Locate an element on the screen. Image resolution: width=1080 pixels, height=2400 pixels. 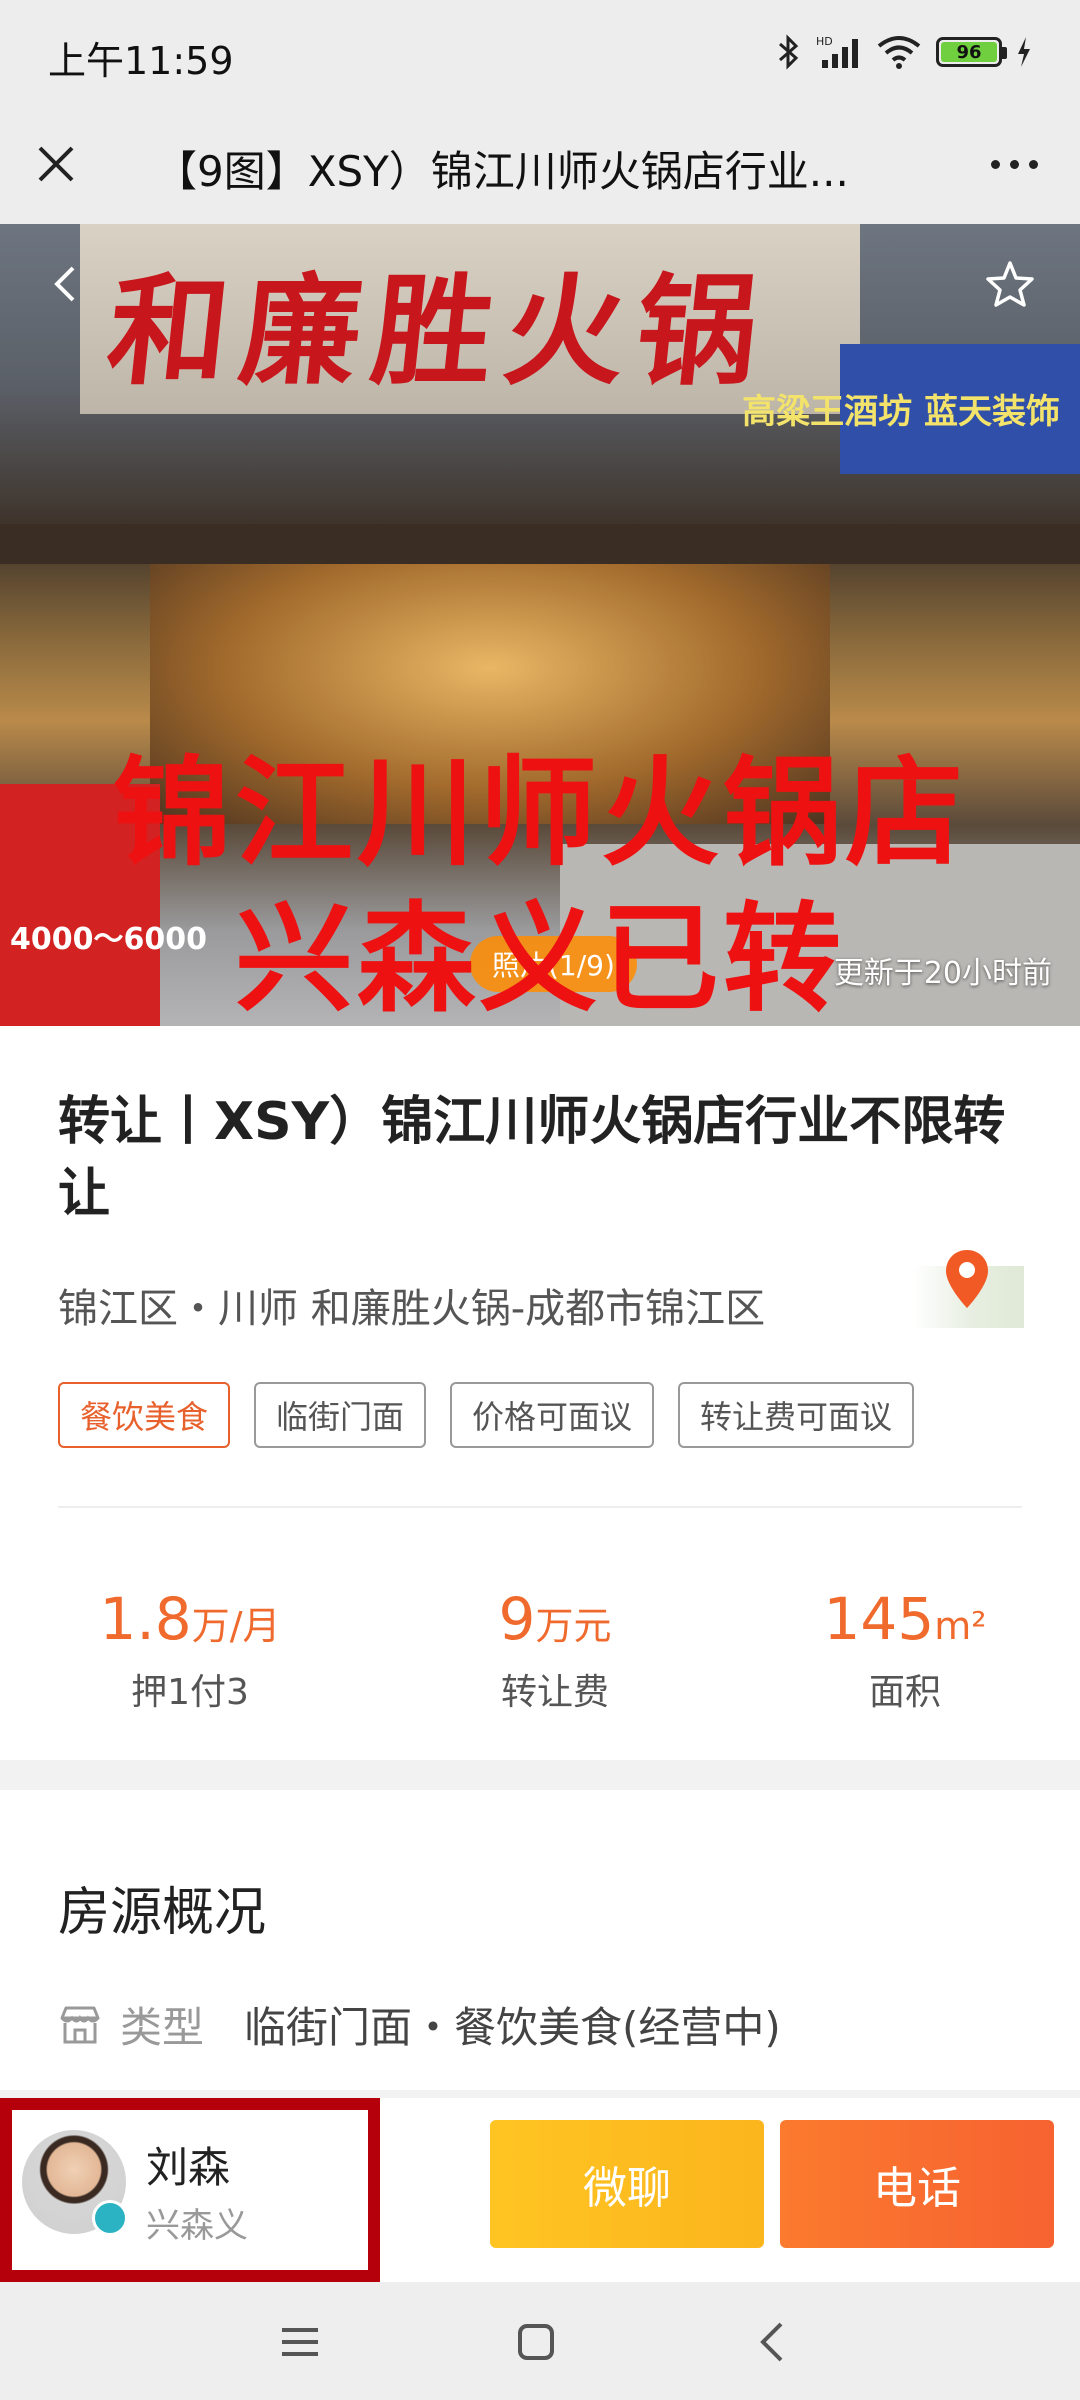
tag: 价格可面议 is located at coordinates (552, 1415).